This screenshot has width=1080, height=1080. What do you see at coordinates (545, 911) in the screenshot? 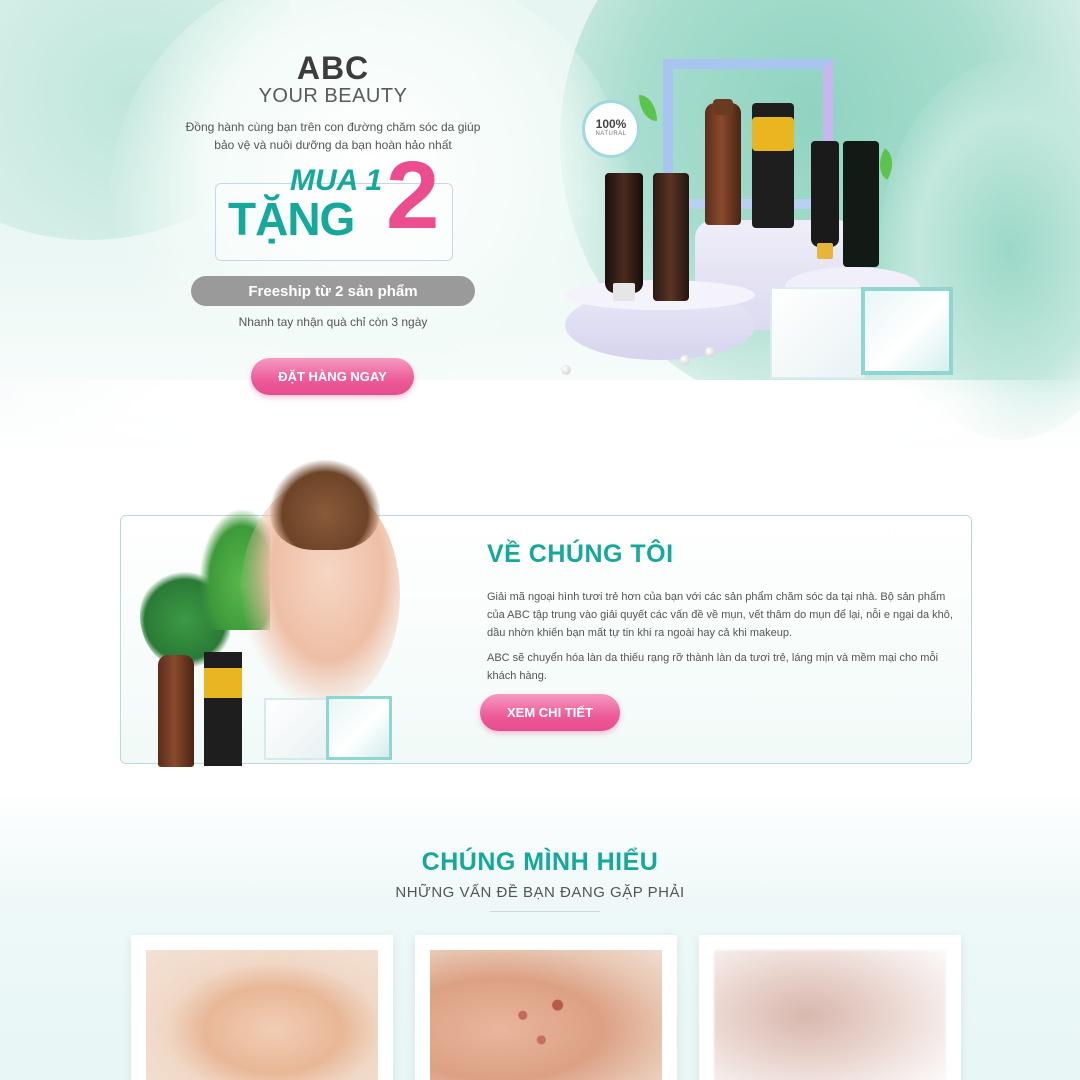
I see `divider` at bounding box center [545, 911].